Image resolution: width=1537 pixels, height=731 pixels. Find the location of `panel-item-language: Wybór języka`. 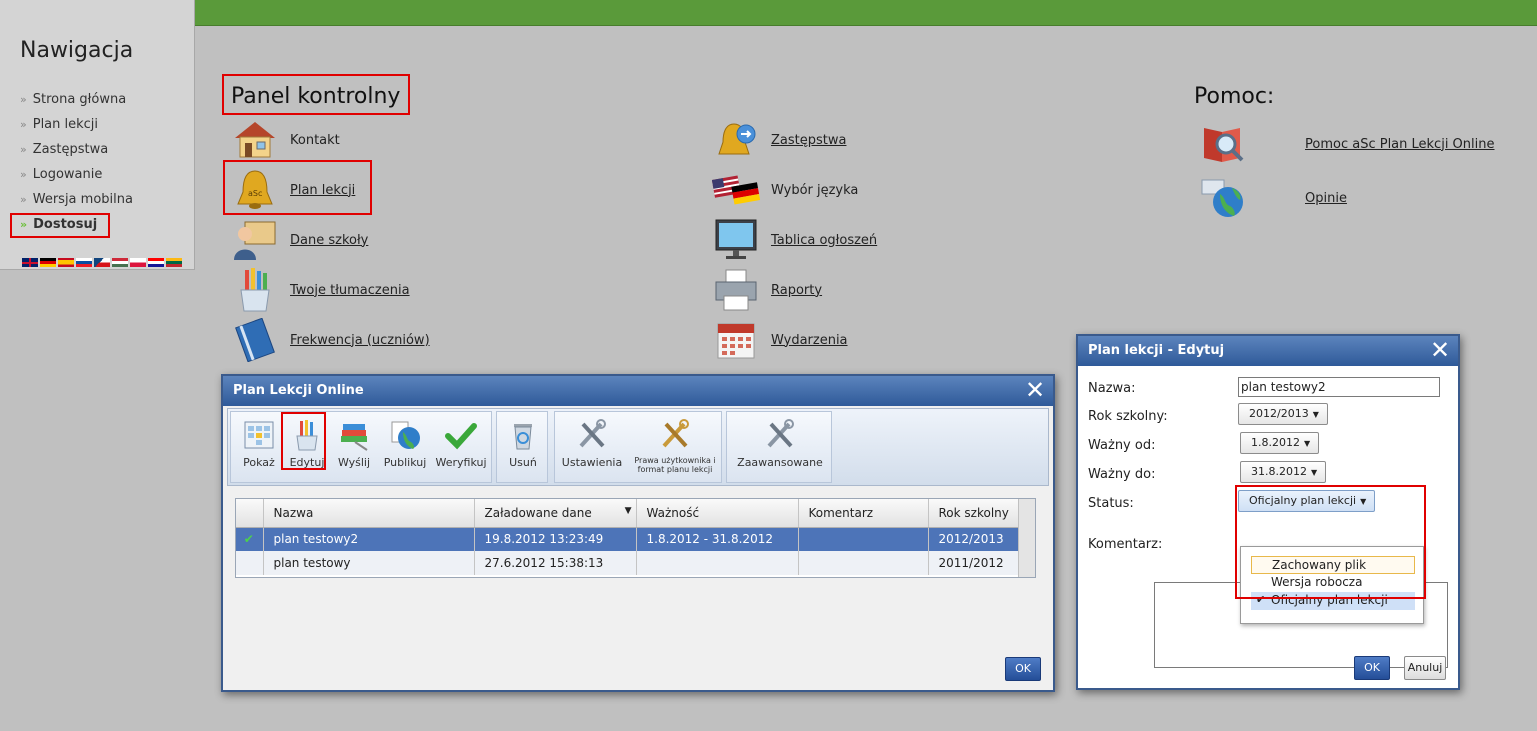

panel-item-language: Wybór języka is located at coordinates (785, 190).